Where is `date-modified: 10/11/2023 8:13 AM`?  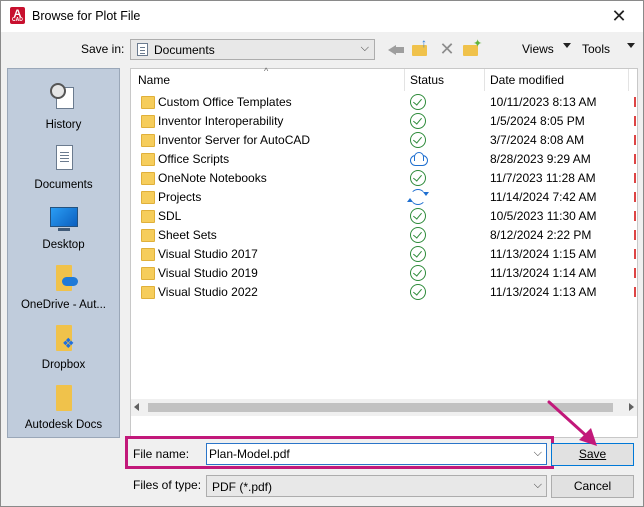
date-modified: 10/11/2023 8:13 AM is located at coordinates (543, 102).